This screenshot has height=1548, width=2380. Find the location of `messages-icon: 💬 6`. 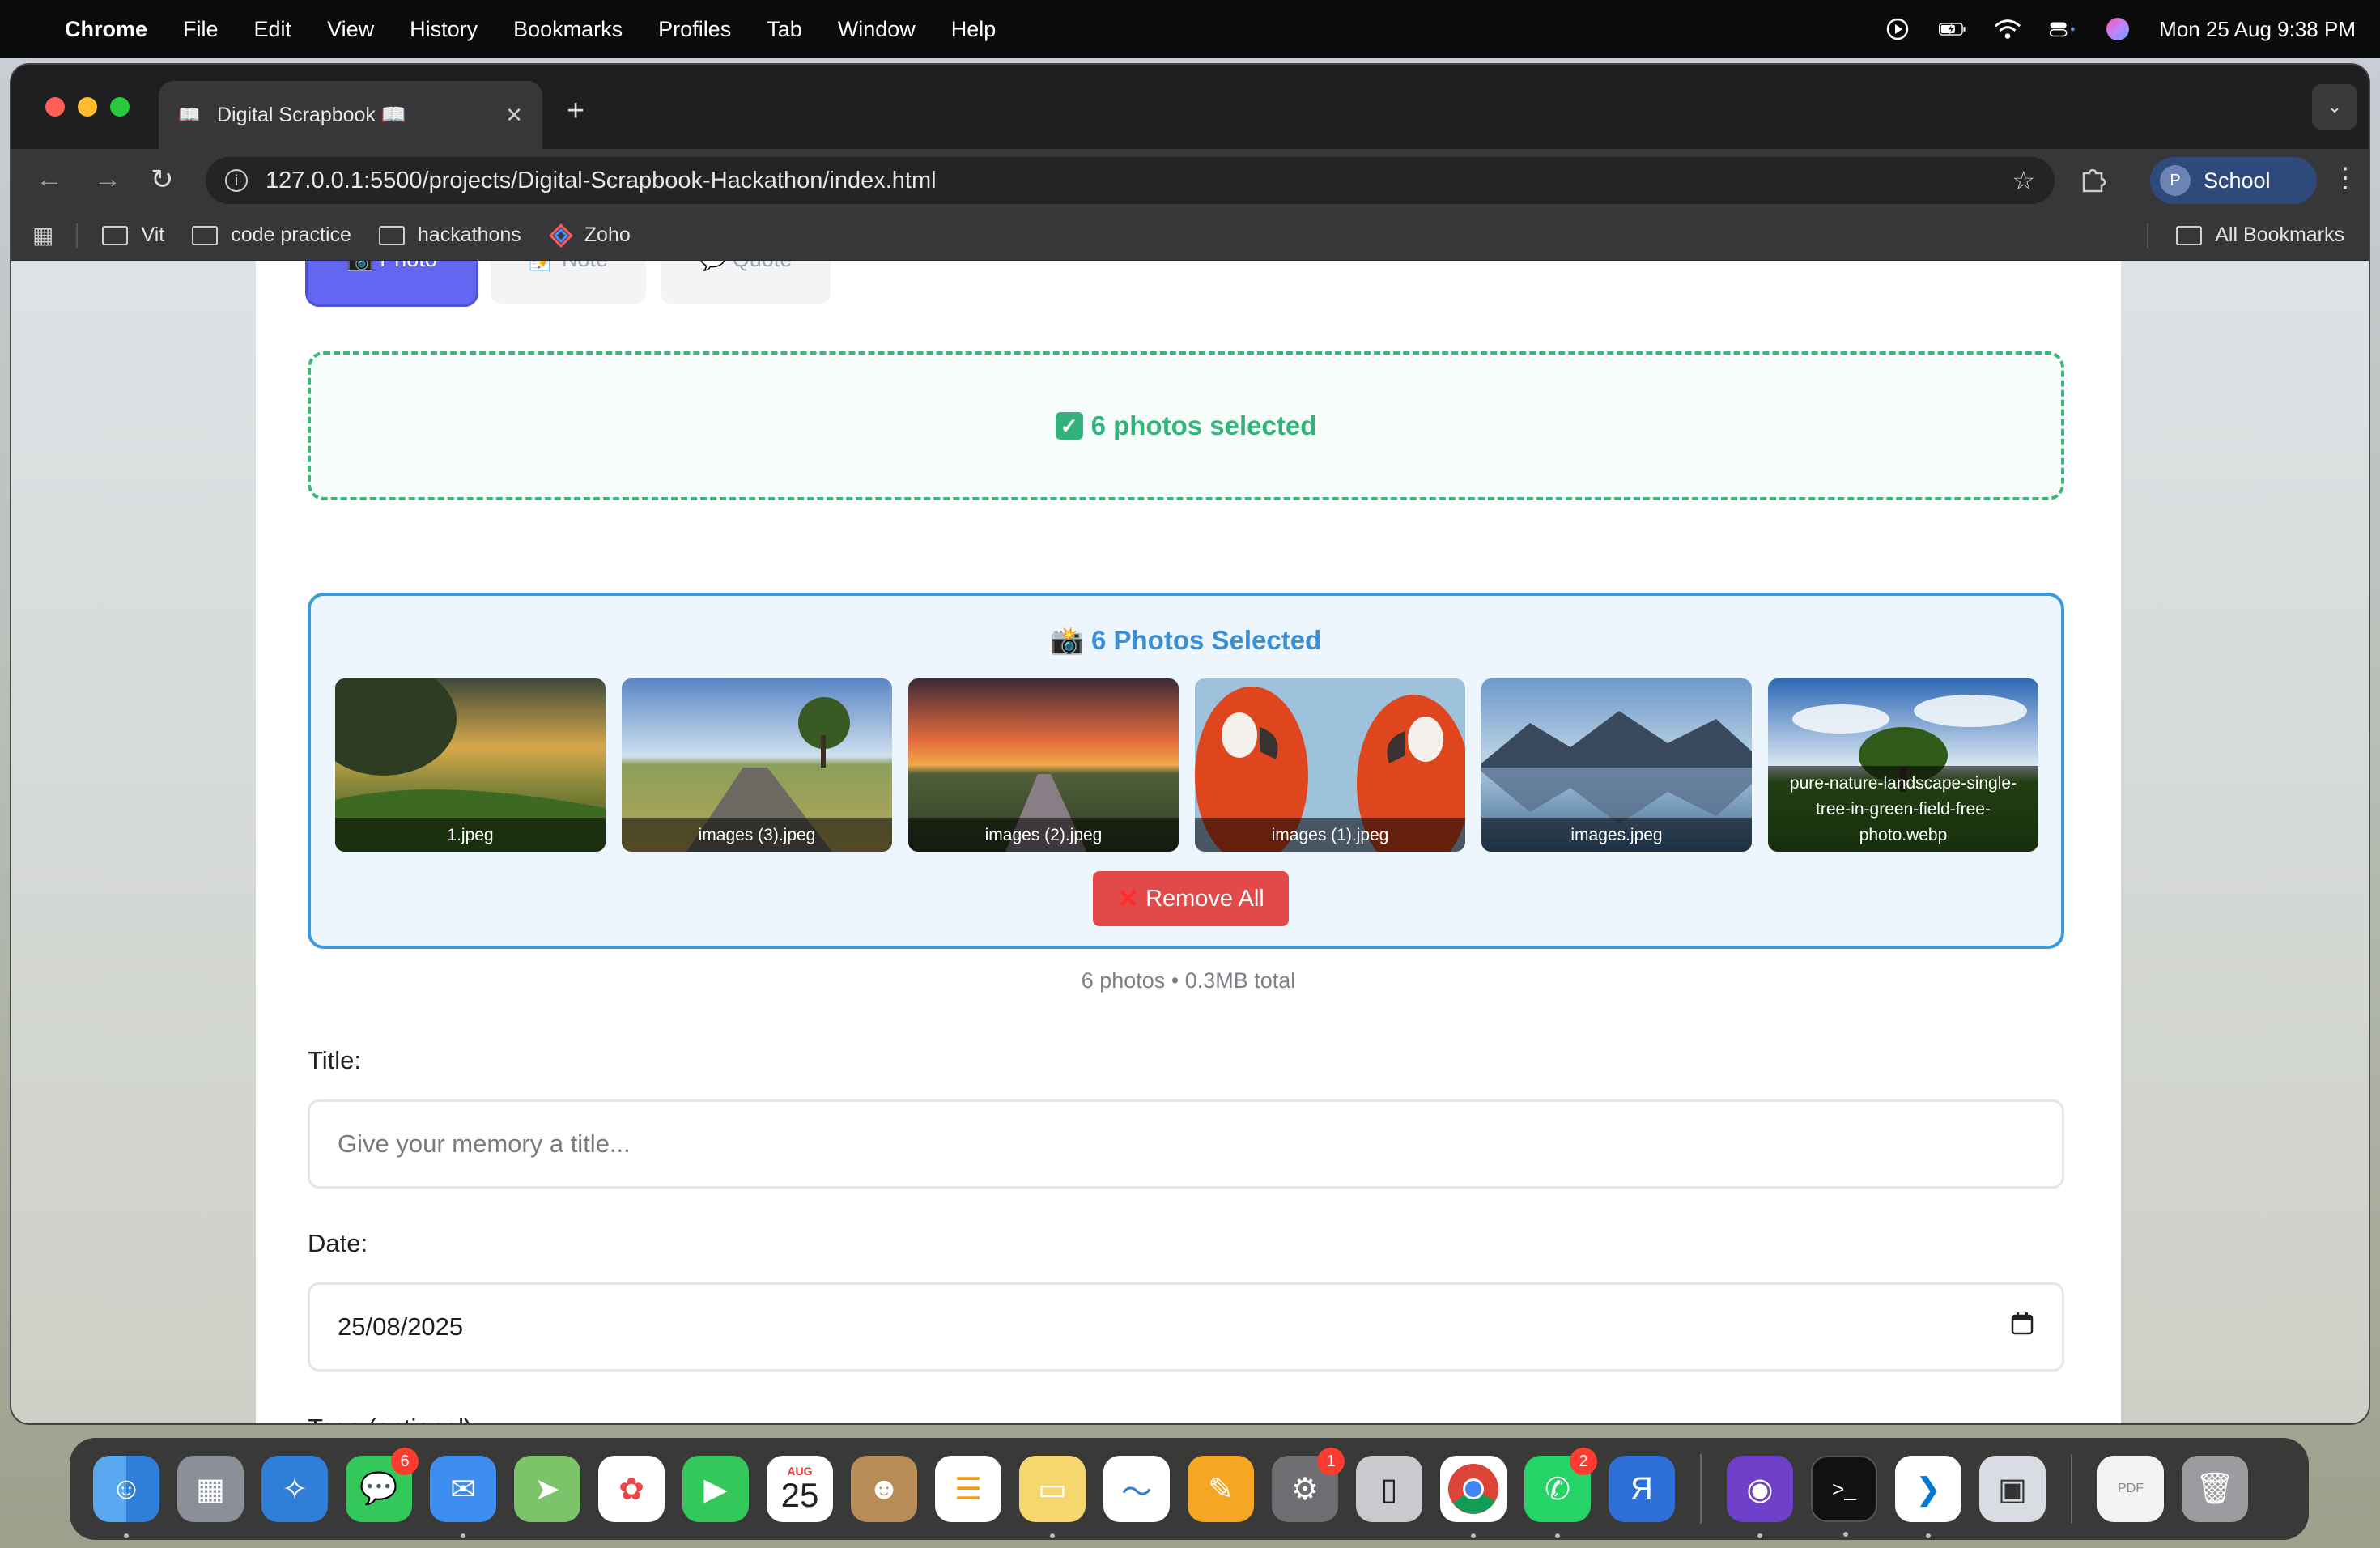

messages-icon: 💬 6 is located at coordinates (382, 1485).